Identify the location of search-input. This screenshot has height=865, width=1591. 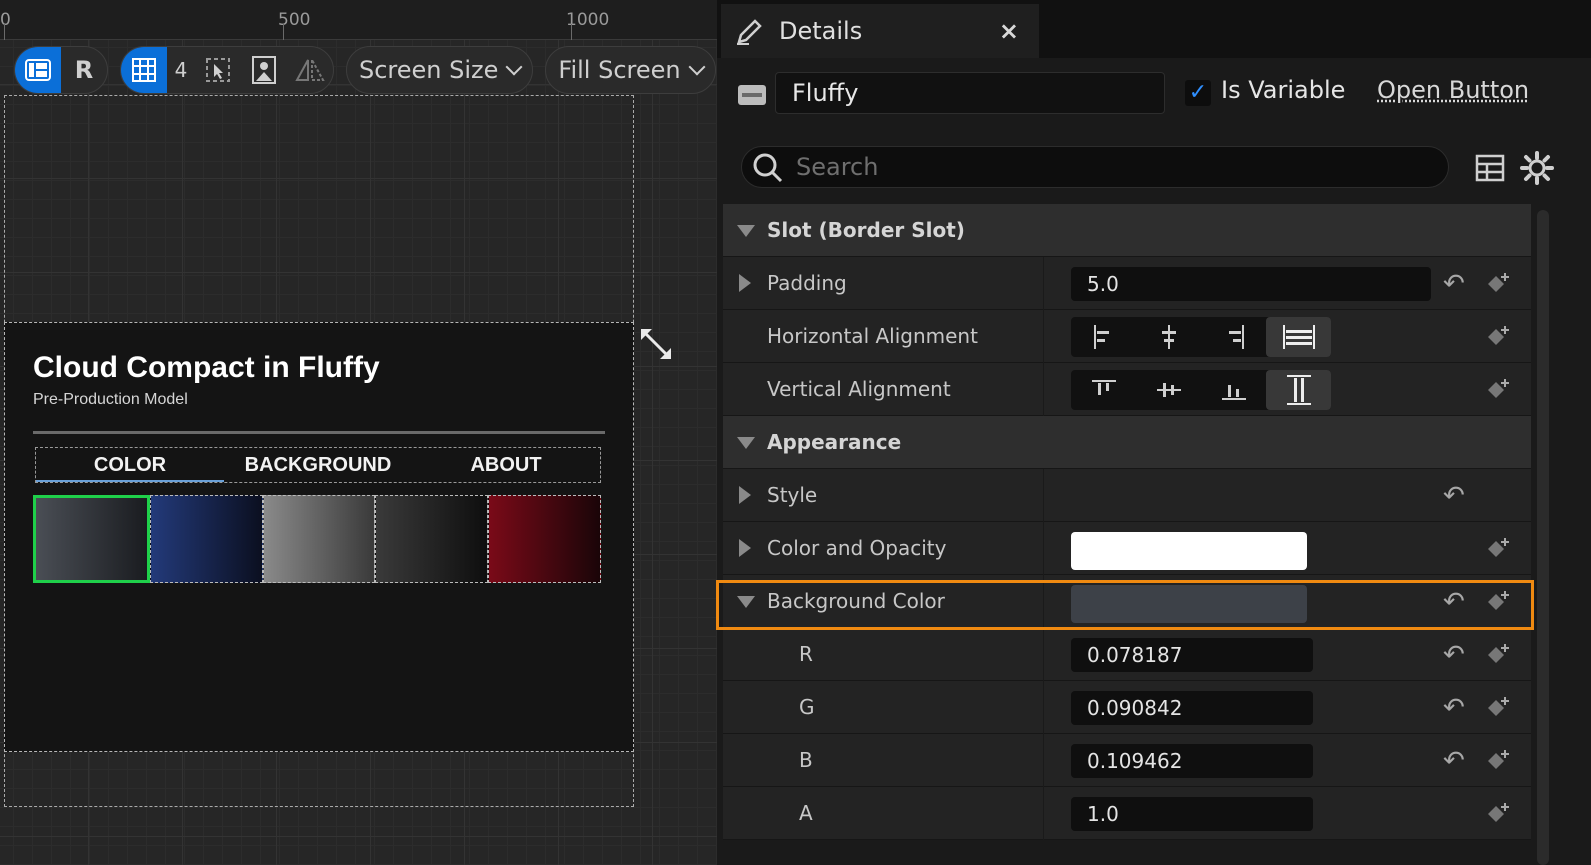
(1116, 167).